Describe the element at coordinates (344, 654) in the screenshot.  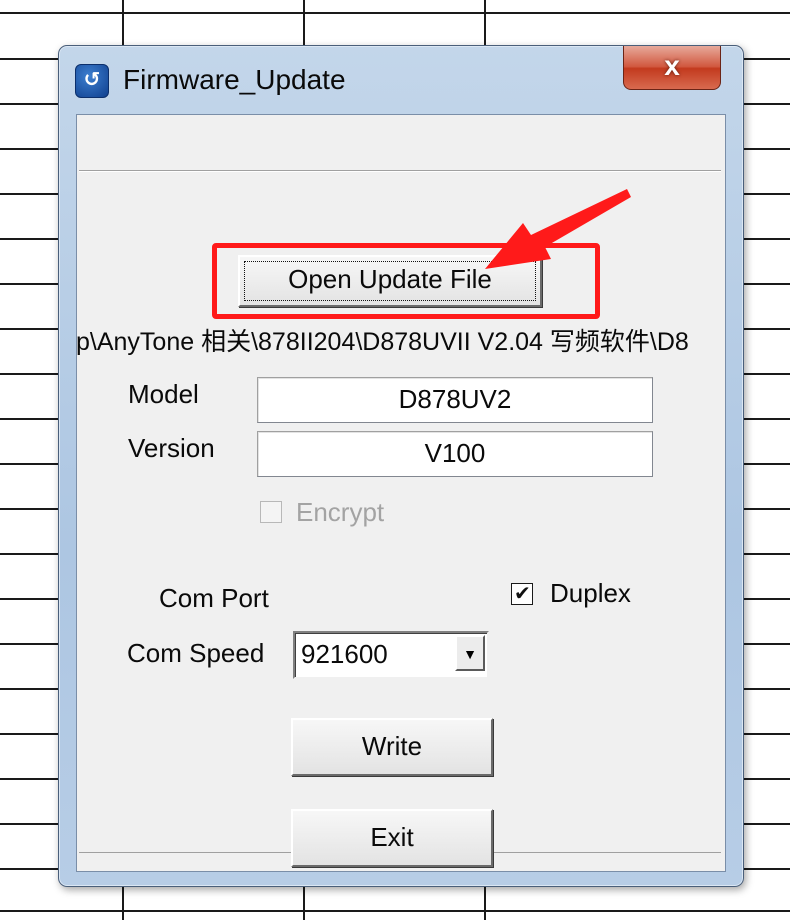
I see `com-speed-value: 921600` at that location.